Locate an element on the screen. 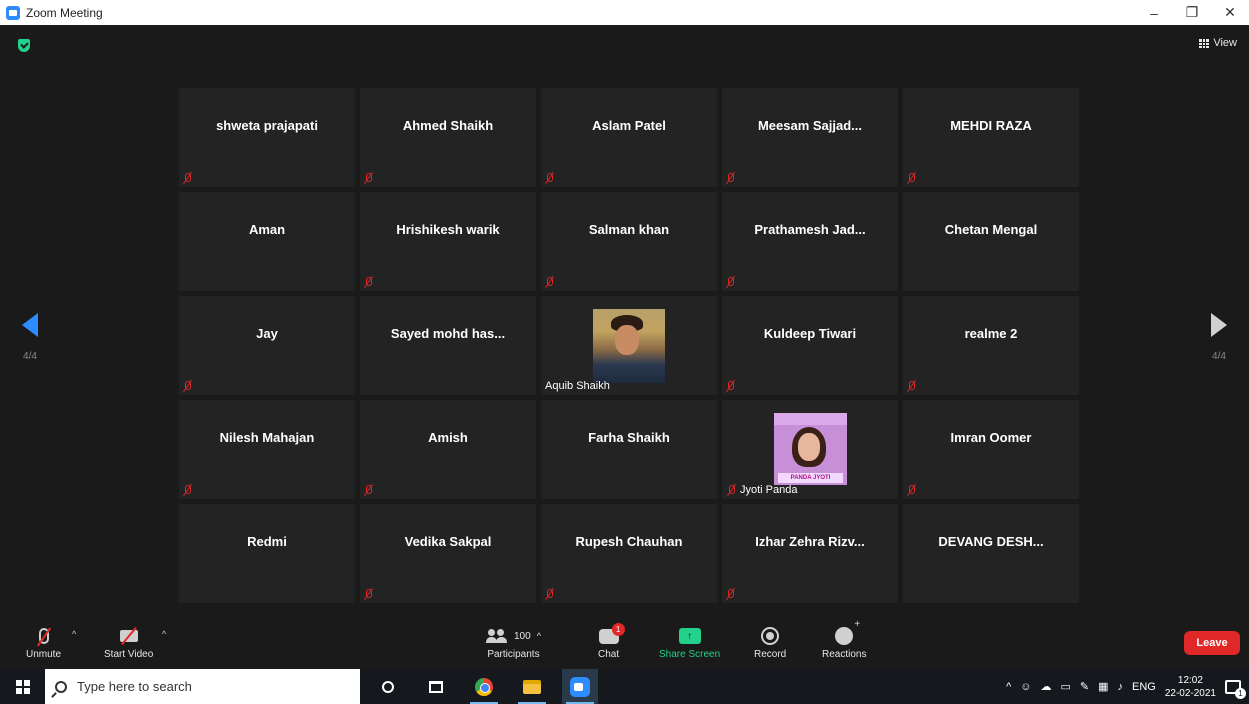  taskbar-clock: 12:02 22-02-2021 is located at coordinates (1190, 687).